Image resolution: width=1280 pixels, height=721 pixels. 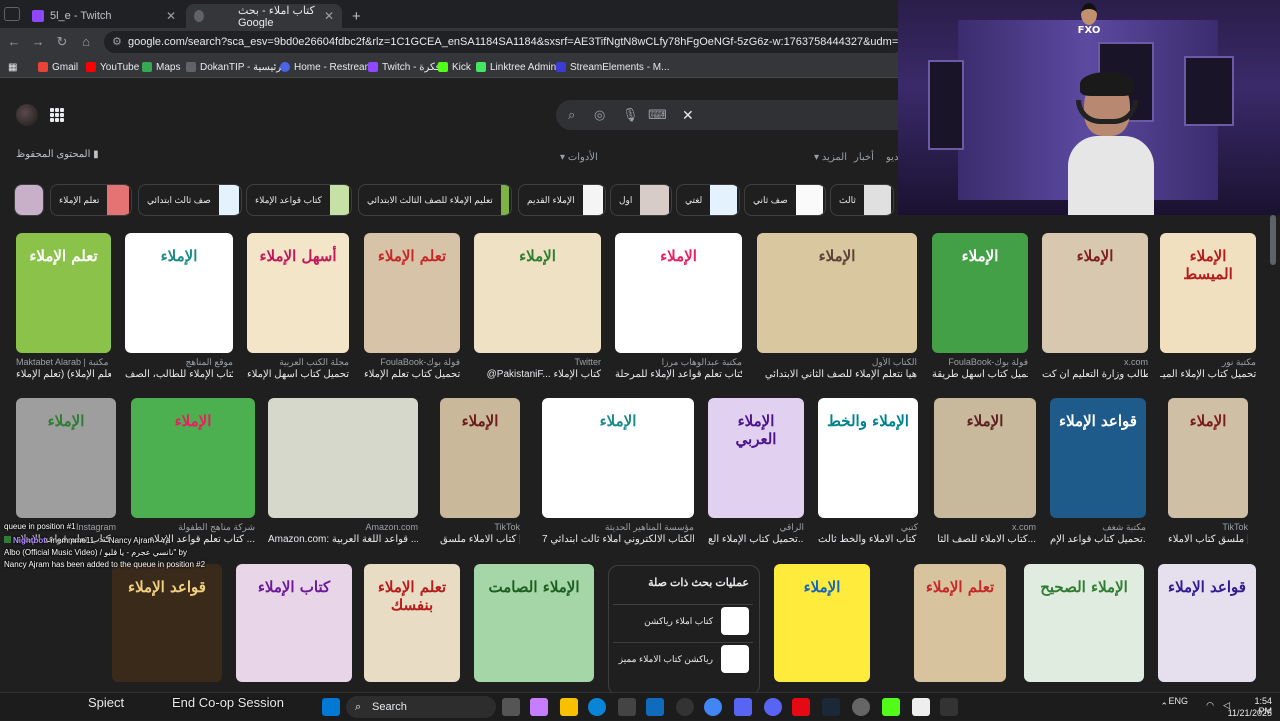 I want to click on google-apps-icon, so click(x=57, y=115).